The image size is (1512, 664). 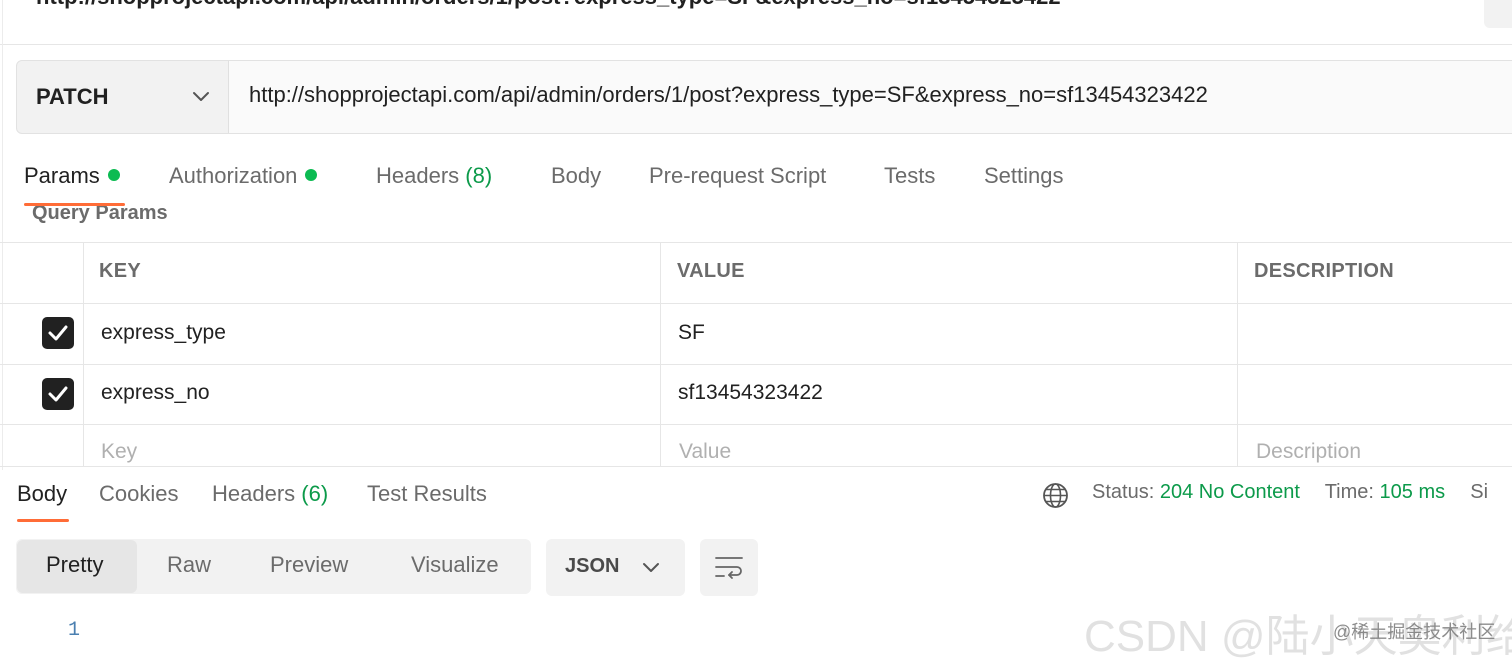 I want to click on tab-params: Params, so click(x=72, y=176).